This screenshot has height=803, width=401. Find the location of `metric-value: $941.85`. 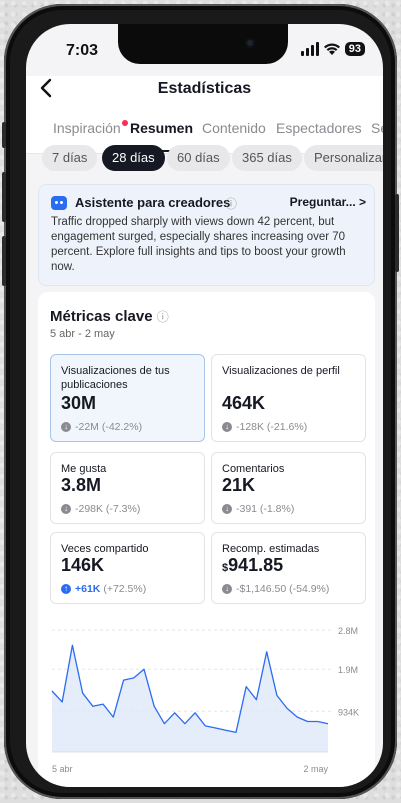

metric-value: $941.85 is located at coordinates (252, 565).